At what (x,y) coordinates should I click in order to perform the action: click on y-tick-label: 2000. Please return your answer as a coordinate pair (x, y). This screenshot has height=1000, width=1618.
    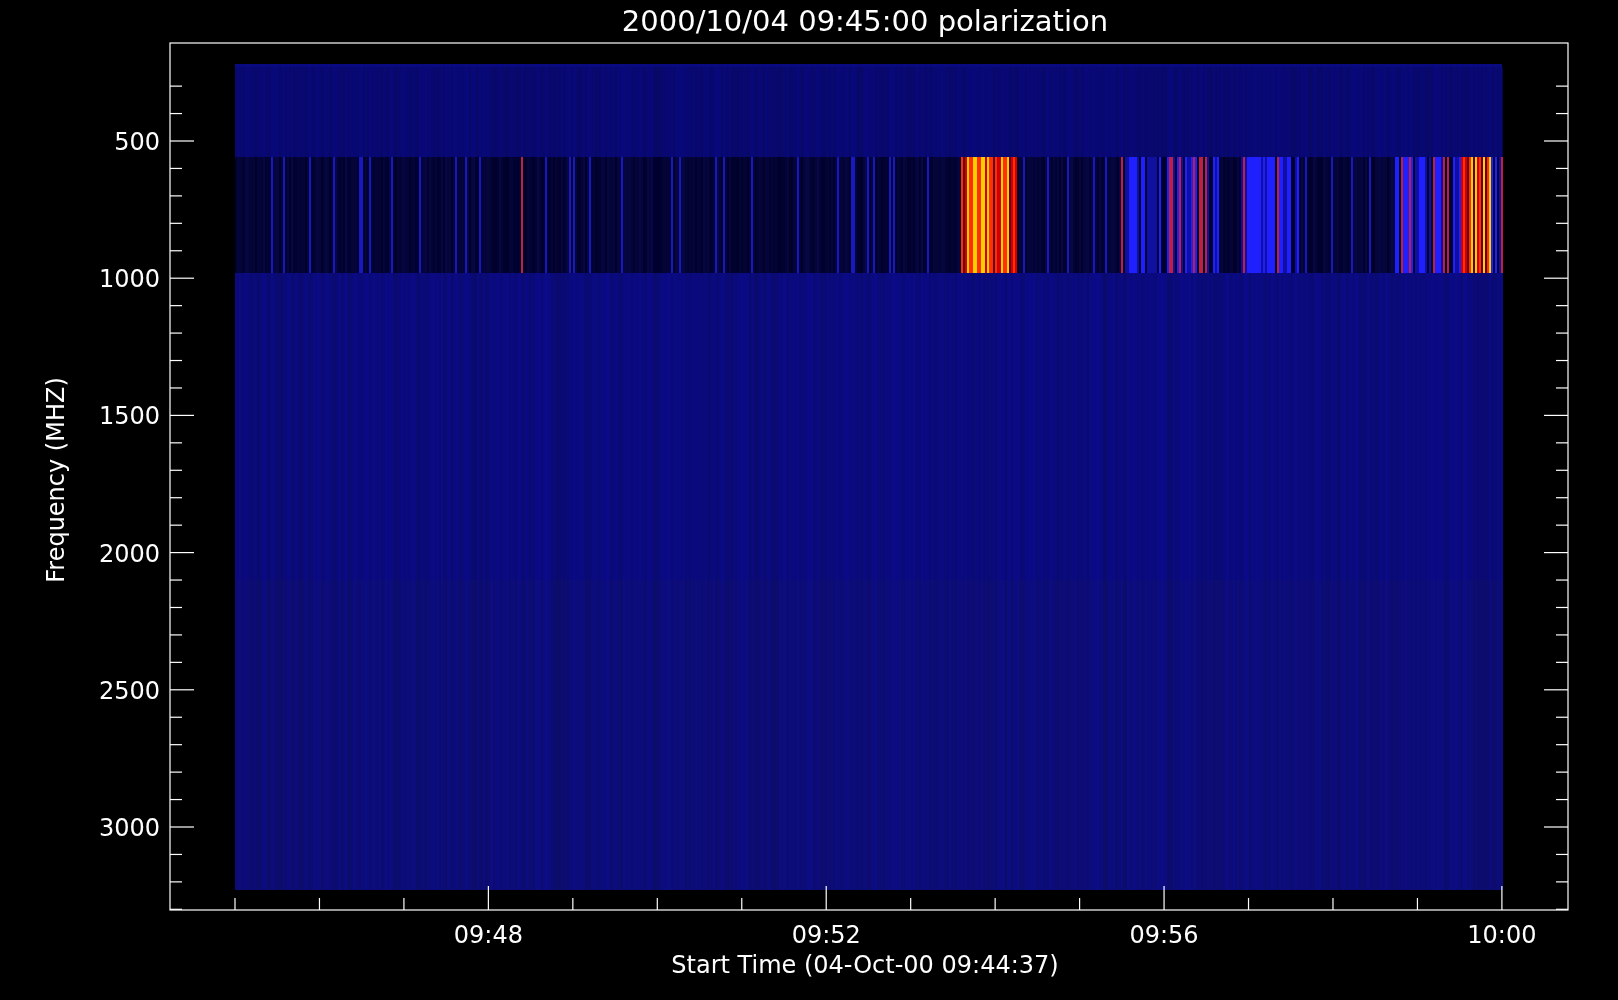
    Looking at the image, I should click on (129, 553).